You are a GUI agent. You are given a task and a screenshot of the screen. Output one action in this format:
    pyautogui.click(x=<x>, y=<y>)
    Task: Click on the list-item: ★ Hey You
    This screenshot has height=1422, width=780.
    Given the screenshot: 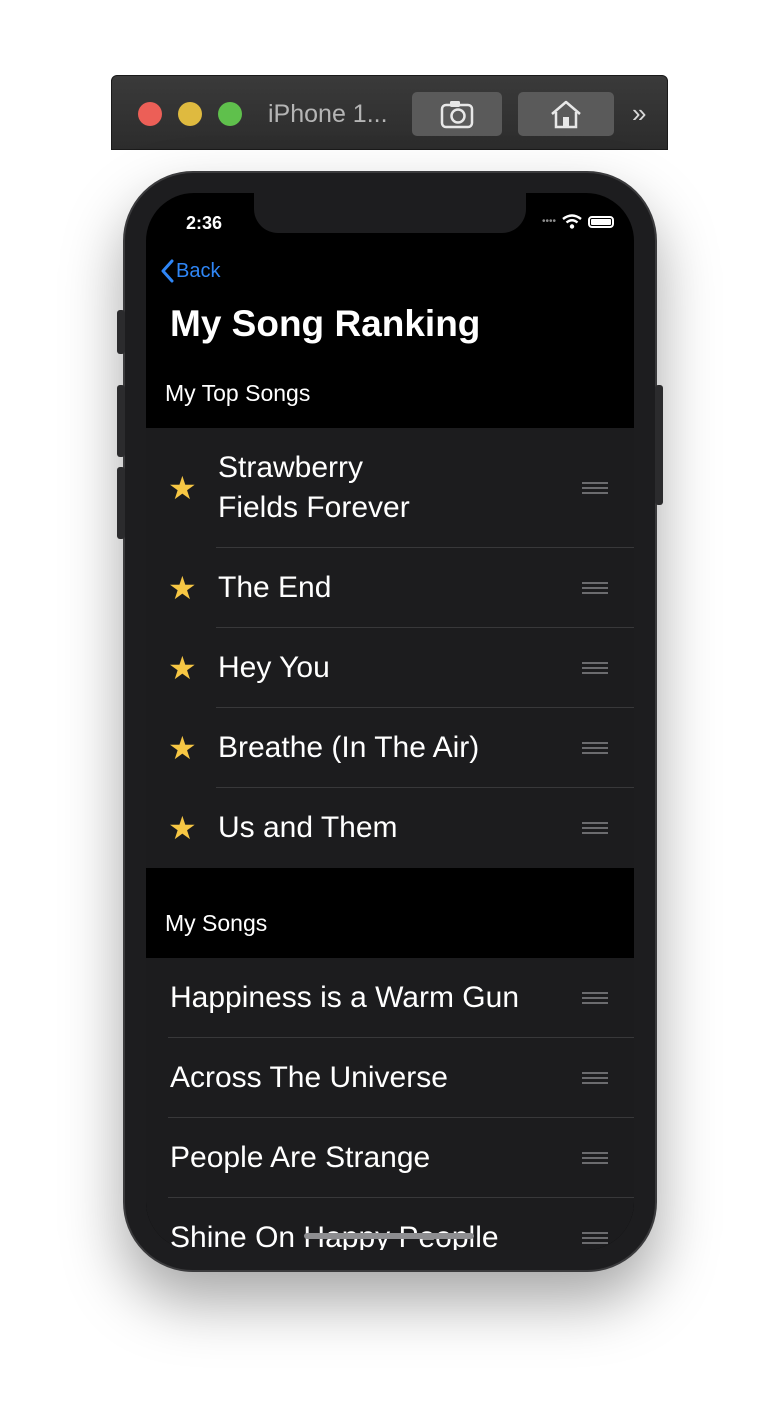 What is the action you would take?
    pyautogui.click(x=390, y=668)
    